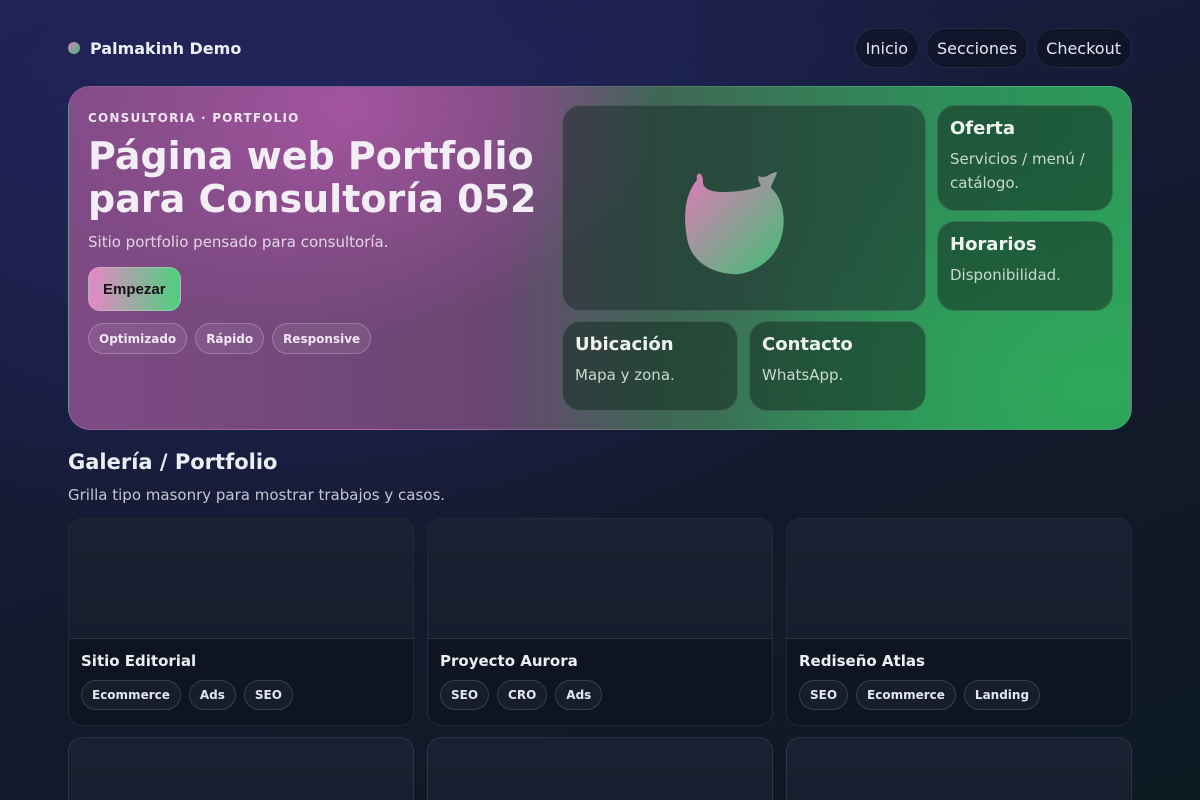  I want to click on card-tags: SEO Ecommerce Landing, so click(959, 695).